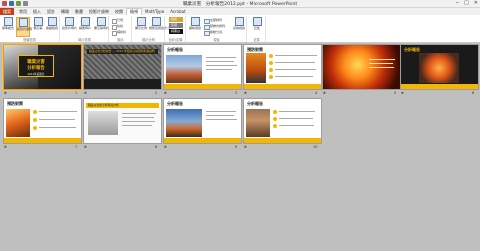 Image resolution: width=480 pixels, height=251 pixels. What do you see at coordinates (213, 33) in the screenshot?
I see `move-split-button: 移動分割` at bounding box center [213, 33].